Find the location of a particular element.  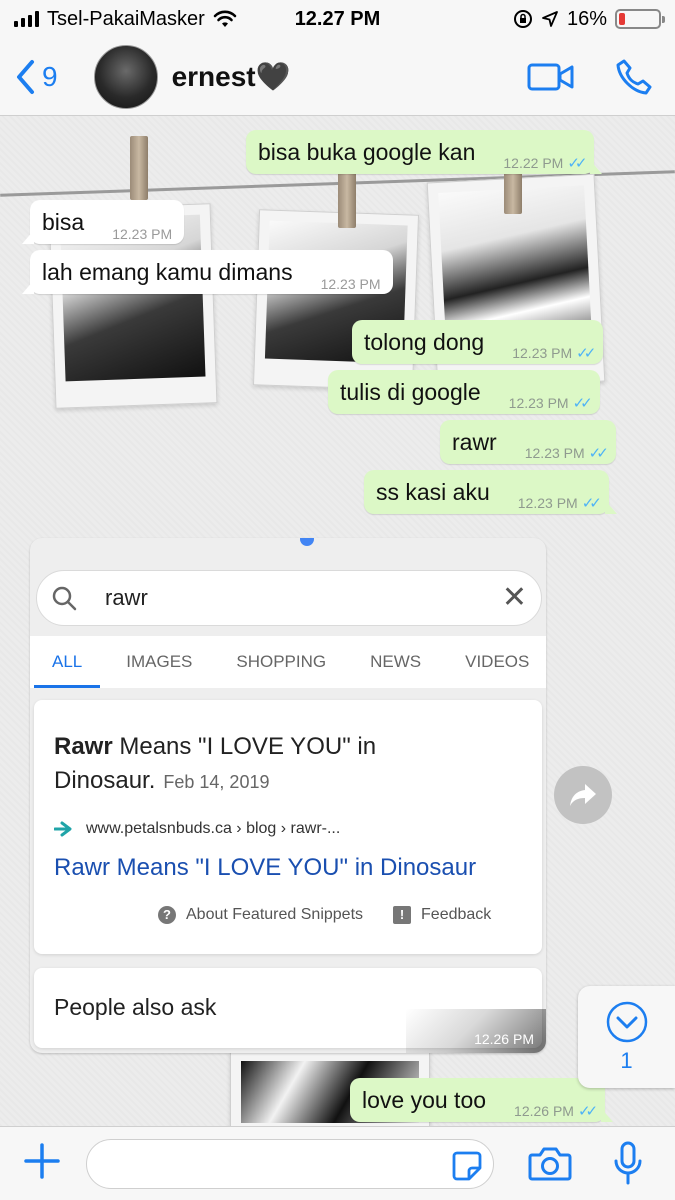

message-text: rawr is located at coordinates (474, 442).